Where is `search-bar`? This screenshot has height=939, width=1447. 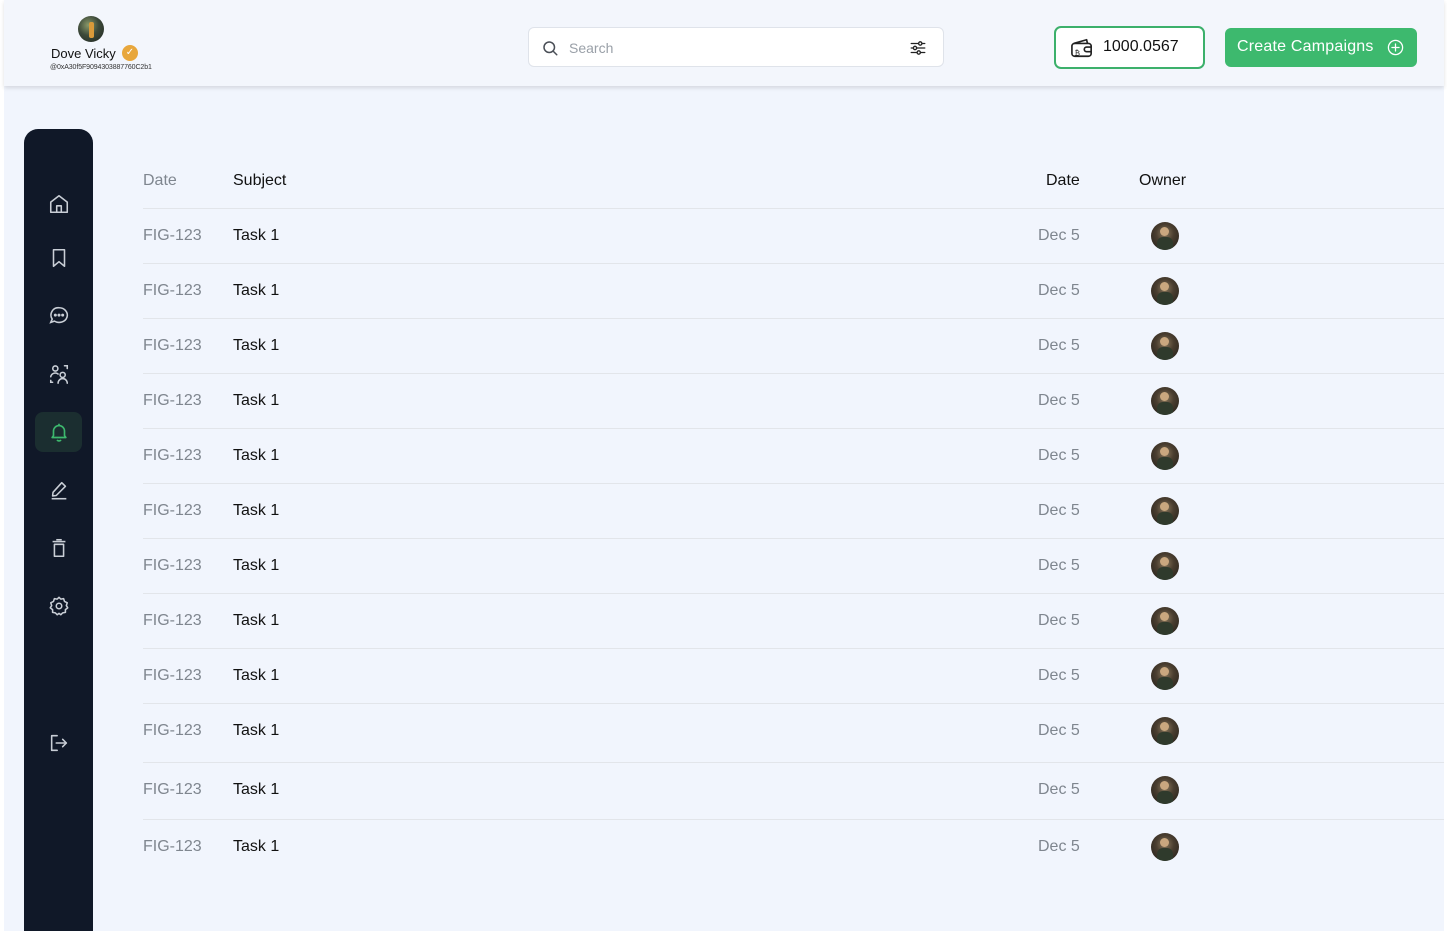
search-bar is located at coordinates (736, 47).